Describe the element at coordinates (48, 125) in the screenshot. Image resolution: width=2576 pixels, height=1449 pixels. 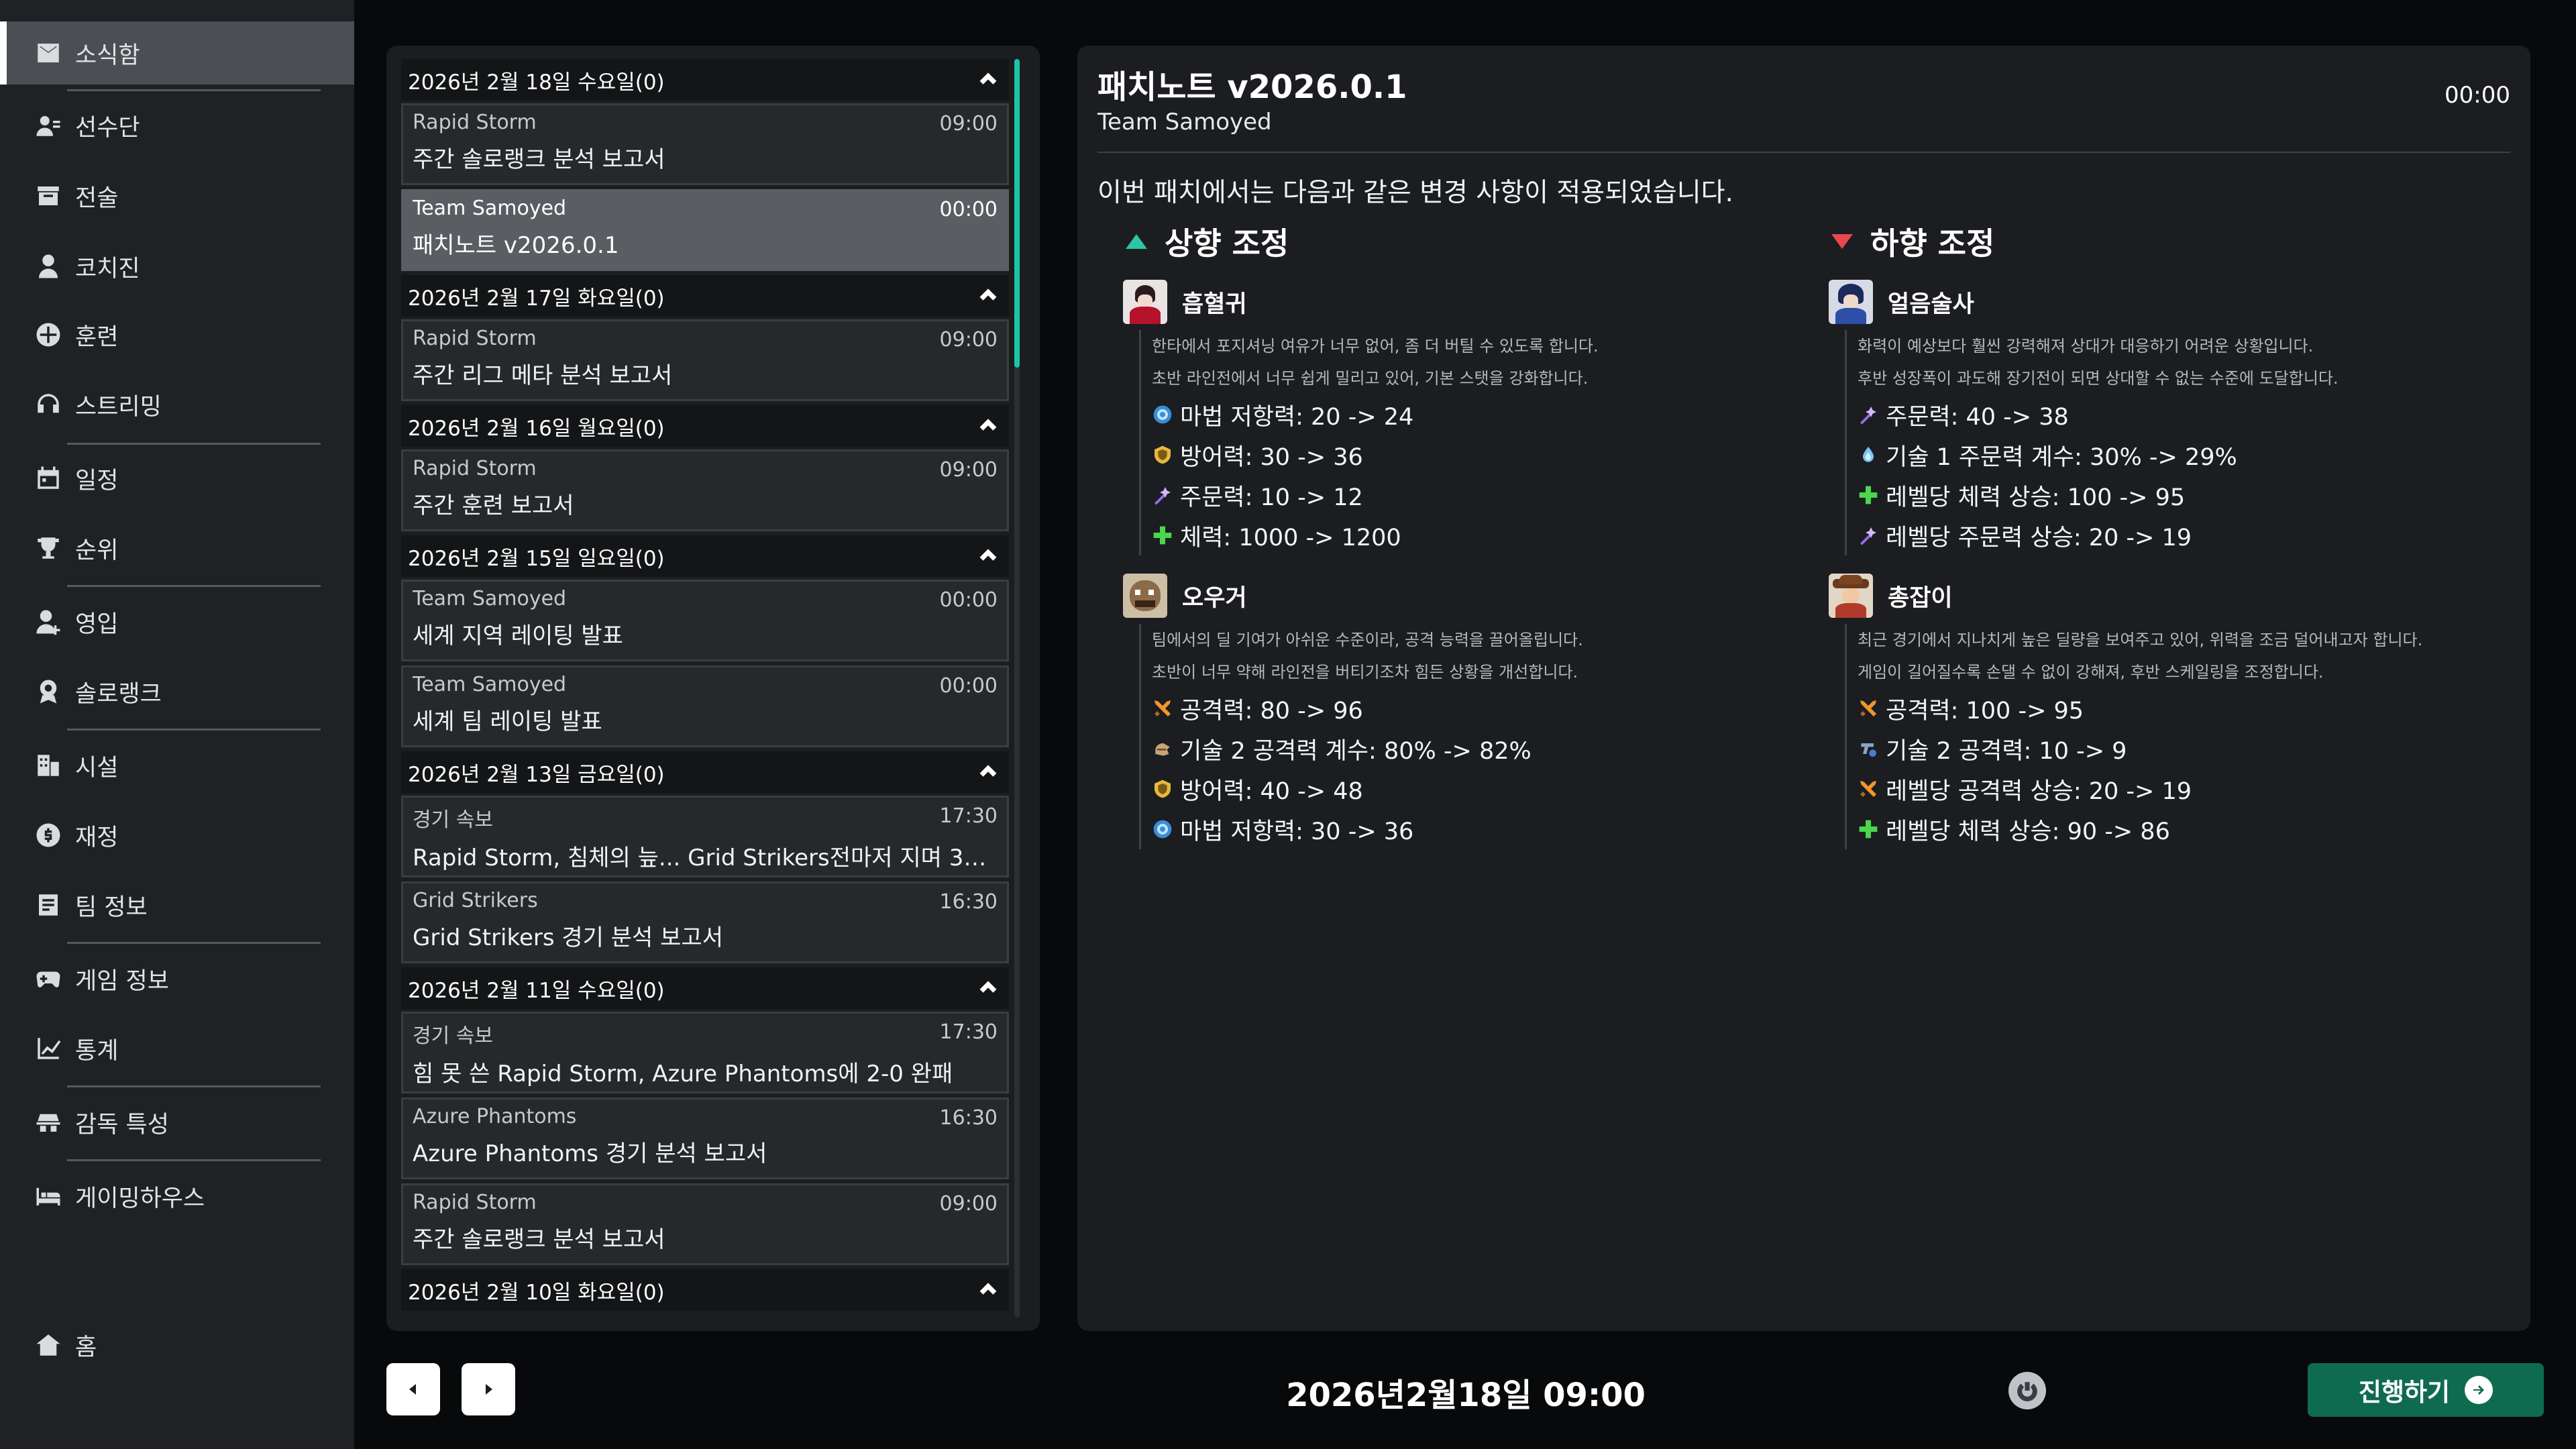
I see `players-icon` at that location.